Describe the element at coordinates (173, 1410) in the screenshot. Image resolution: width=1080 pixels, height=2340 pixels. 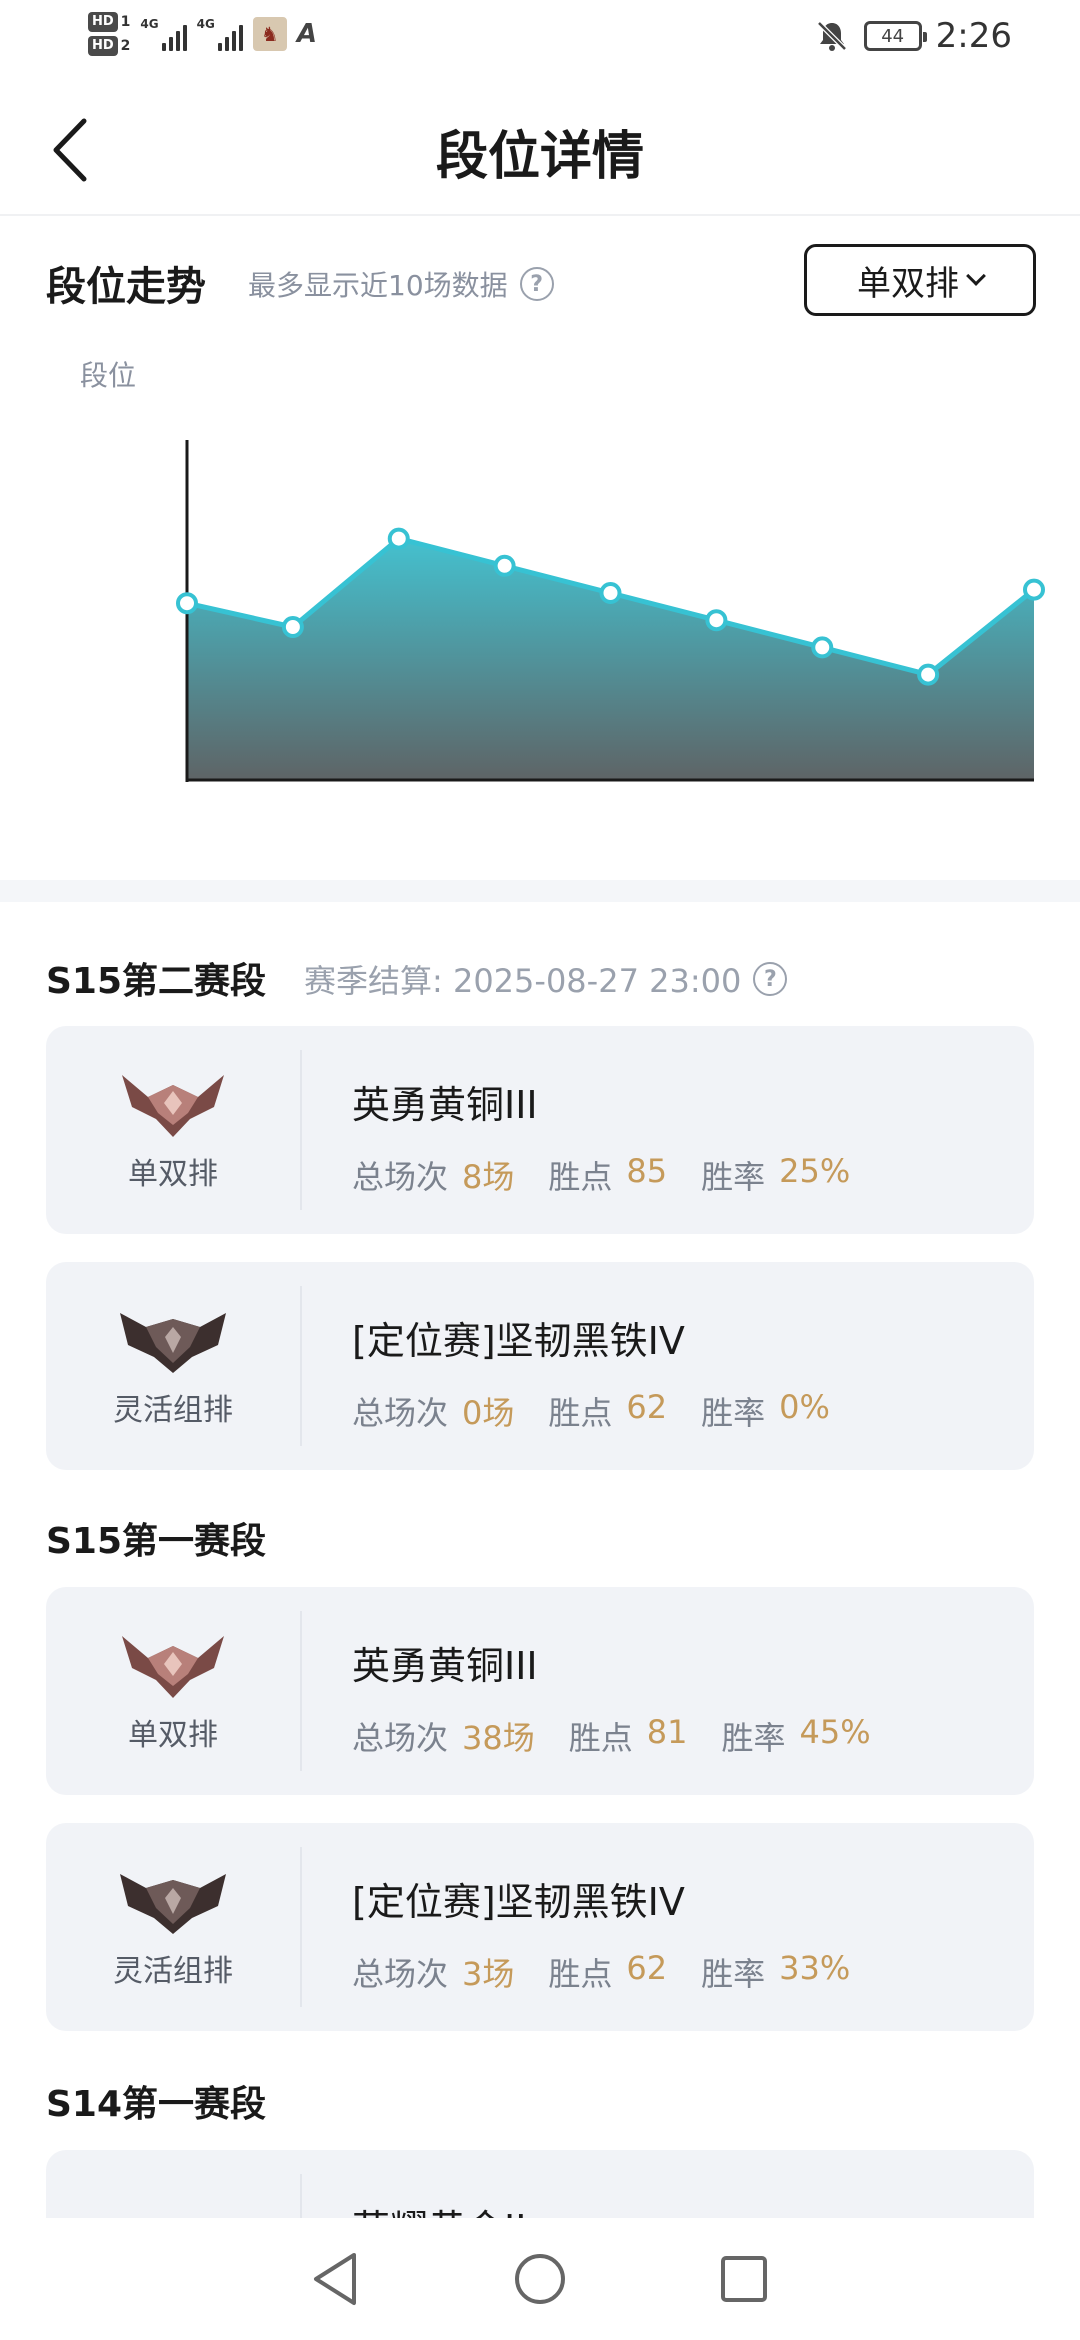
I see `queue-name: 灵活组排` at that location.